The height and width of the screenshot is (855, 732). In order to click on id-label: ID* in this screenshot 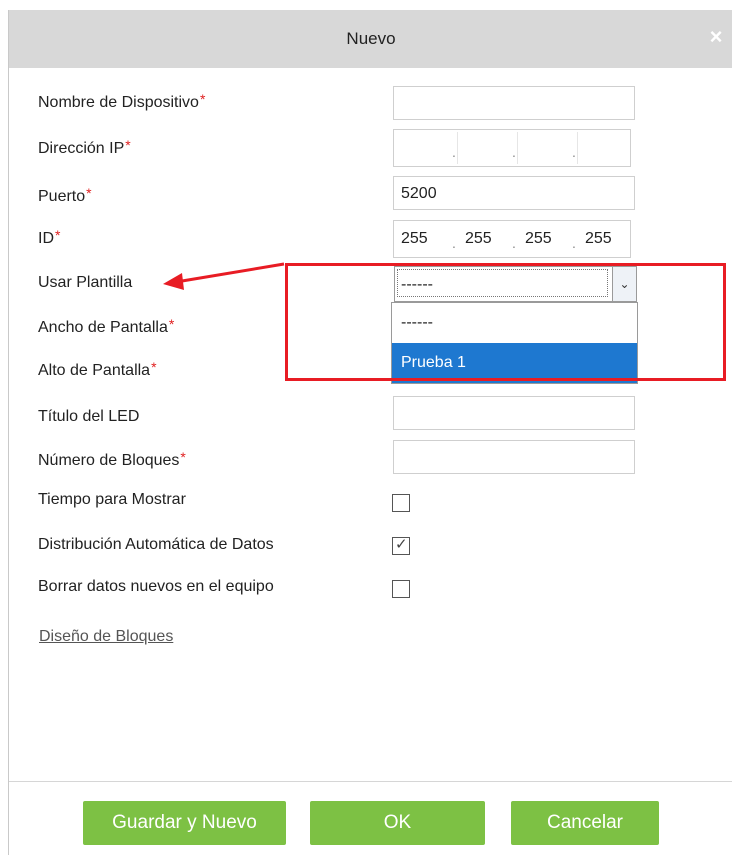, I will do `click(49, 237)`.